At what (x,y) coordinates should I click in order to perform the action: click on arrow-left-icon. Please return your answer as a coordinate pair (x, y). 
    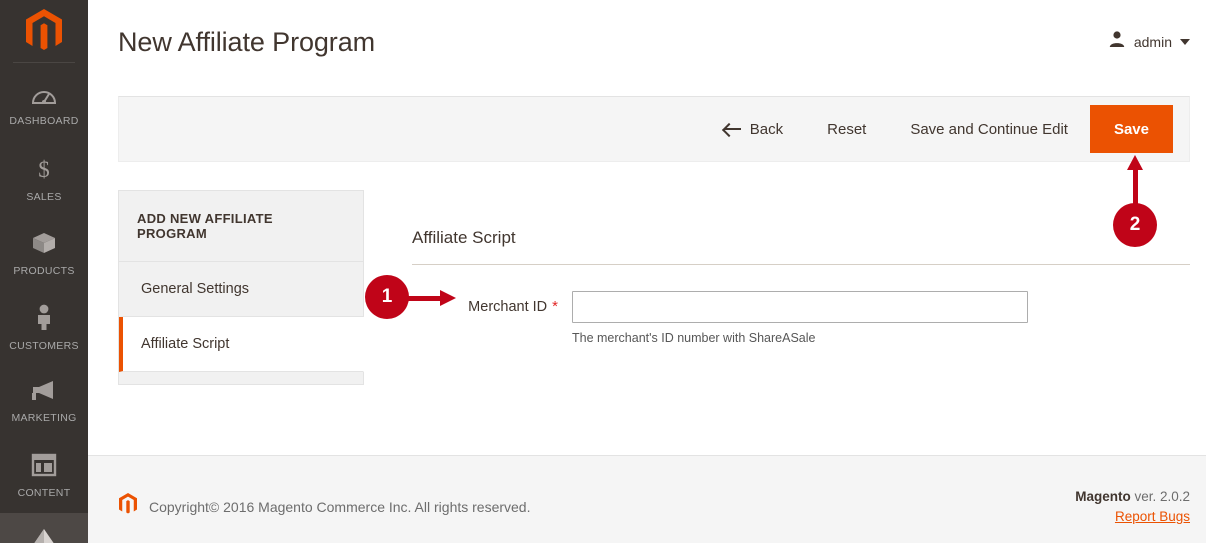
    Looking at the image, I should click on (732, 129).